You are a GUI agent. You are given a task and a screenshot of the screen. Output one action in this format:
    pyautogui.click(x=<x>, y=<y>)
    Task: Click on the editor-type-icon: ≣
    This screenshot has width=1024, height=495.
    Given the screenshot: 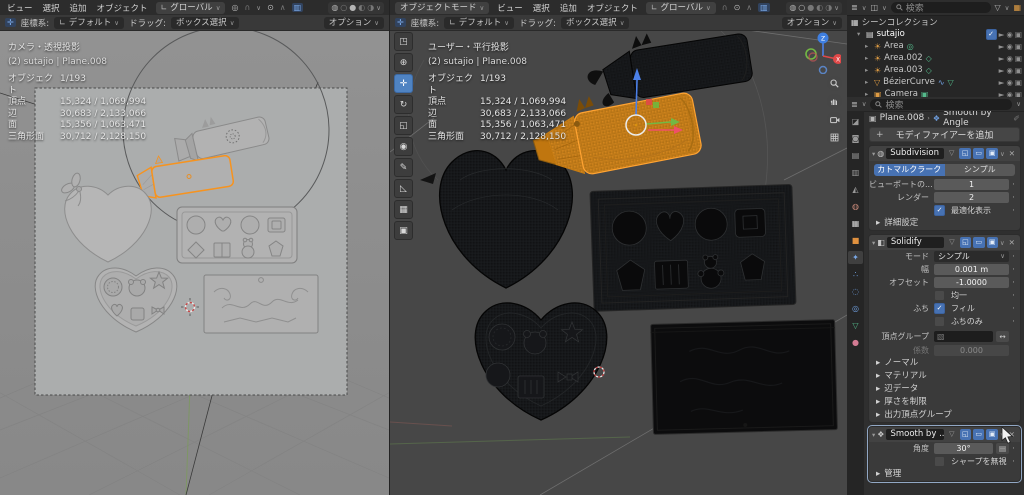 What is the action you would take?
    pyautogui.click(x=854, y=104)
    